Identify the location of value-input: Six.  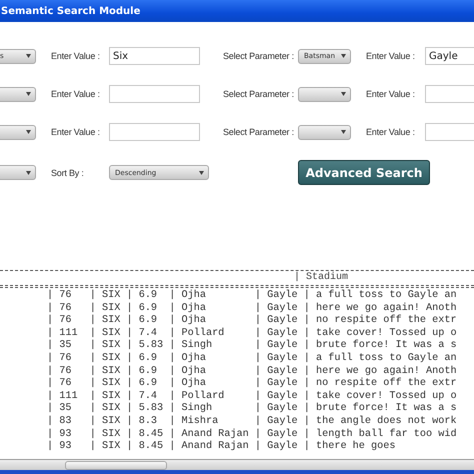
(154, 56).